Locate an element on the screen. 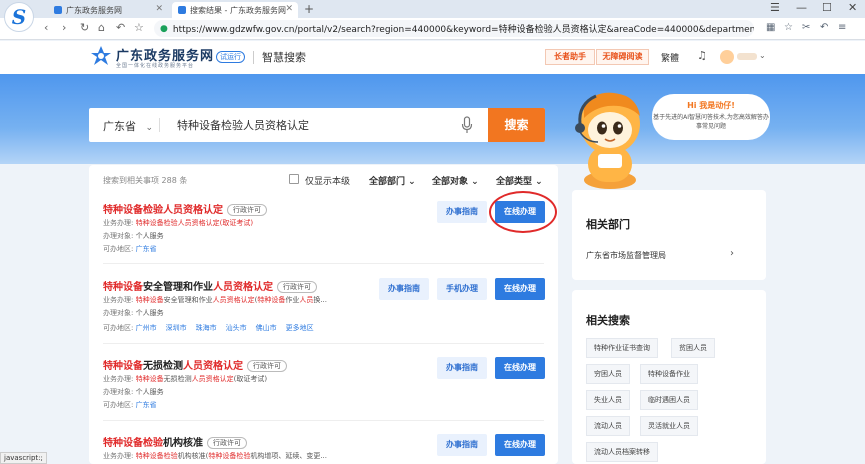  related-search-chip: 临时遇困人员 is located at coordinates (669, 400).